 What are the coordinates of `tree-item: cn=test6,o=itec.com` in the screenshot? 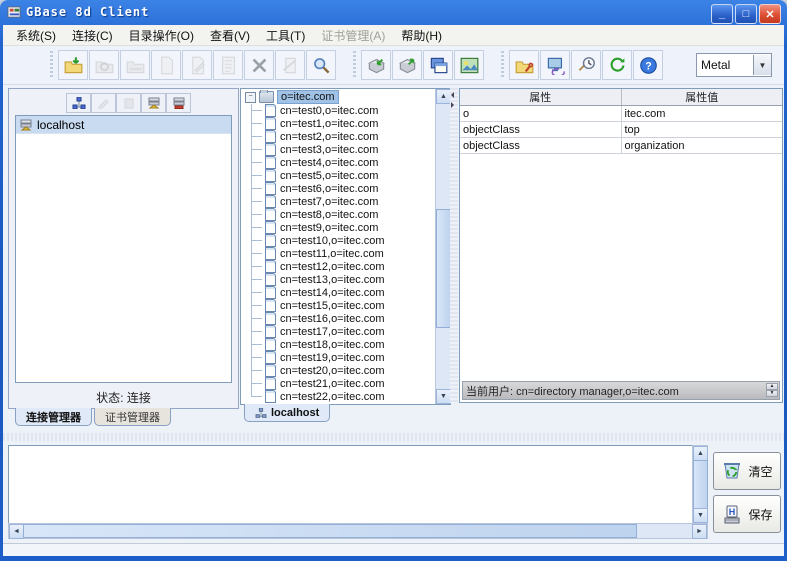 It's located at (343, 188).